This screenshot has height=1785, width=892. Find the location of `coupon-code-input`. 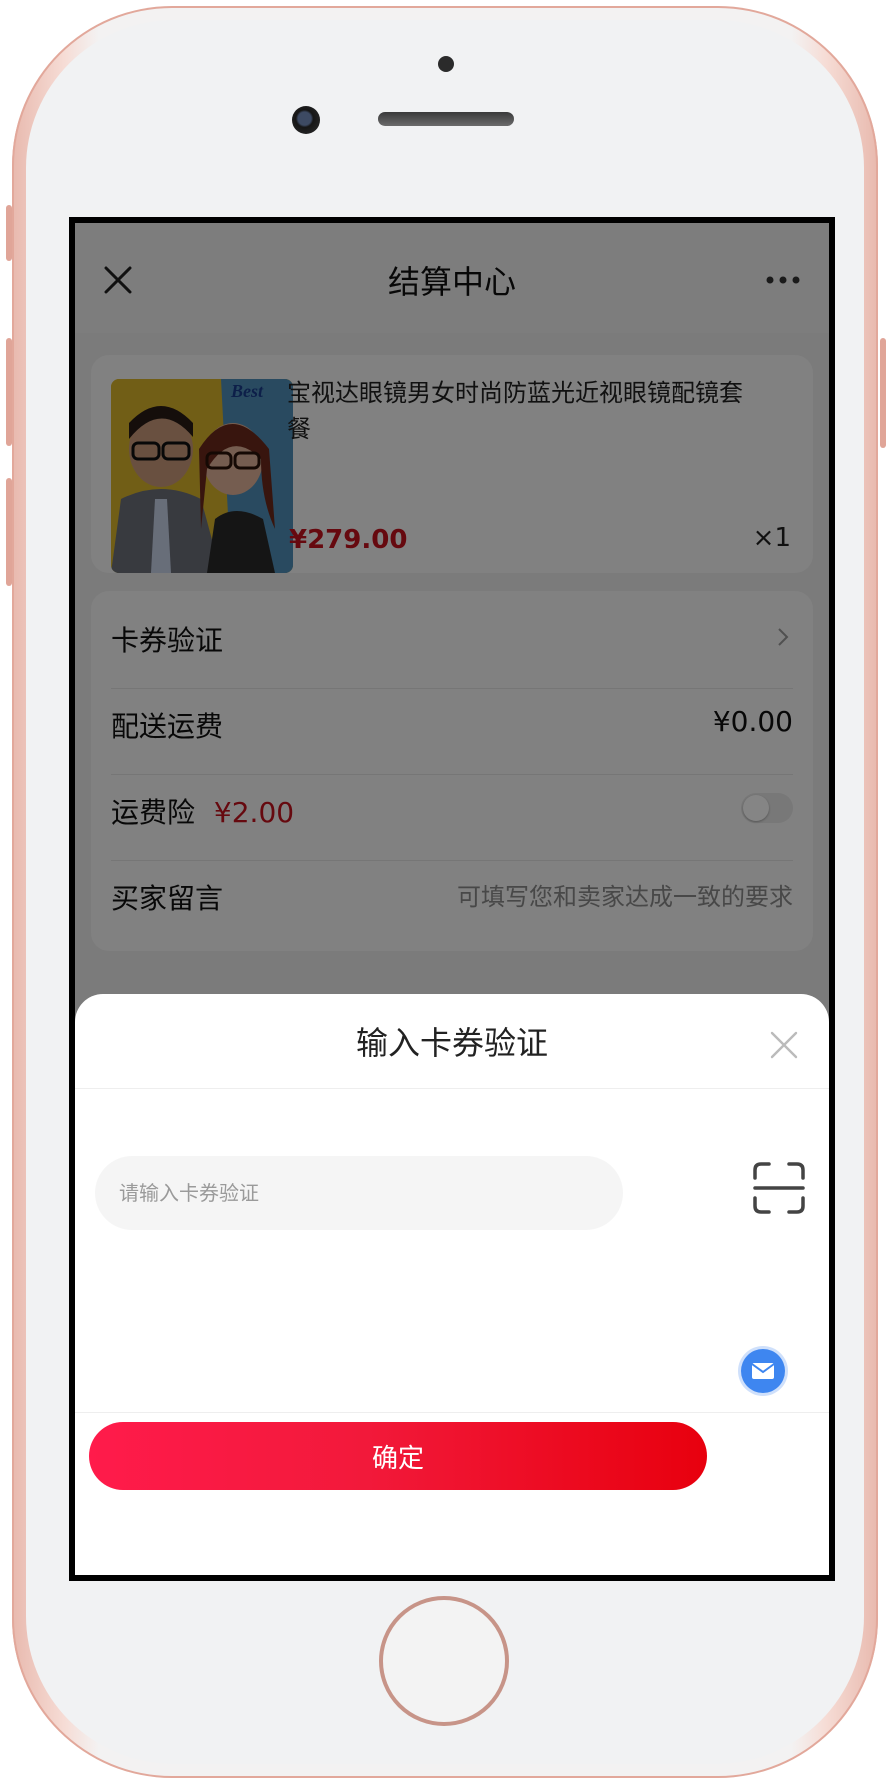

coupon-code-input is located at coordinates (359, 1193).